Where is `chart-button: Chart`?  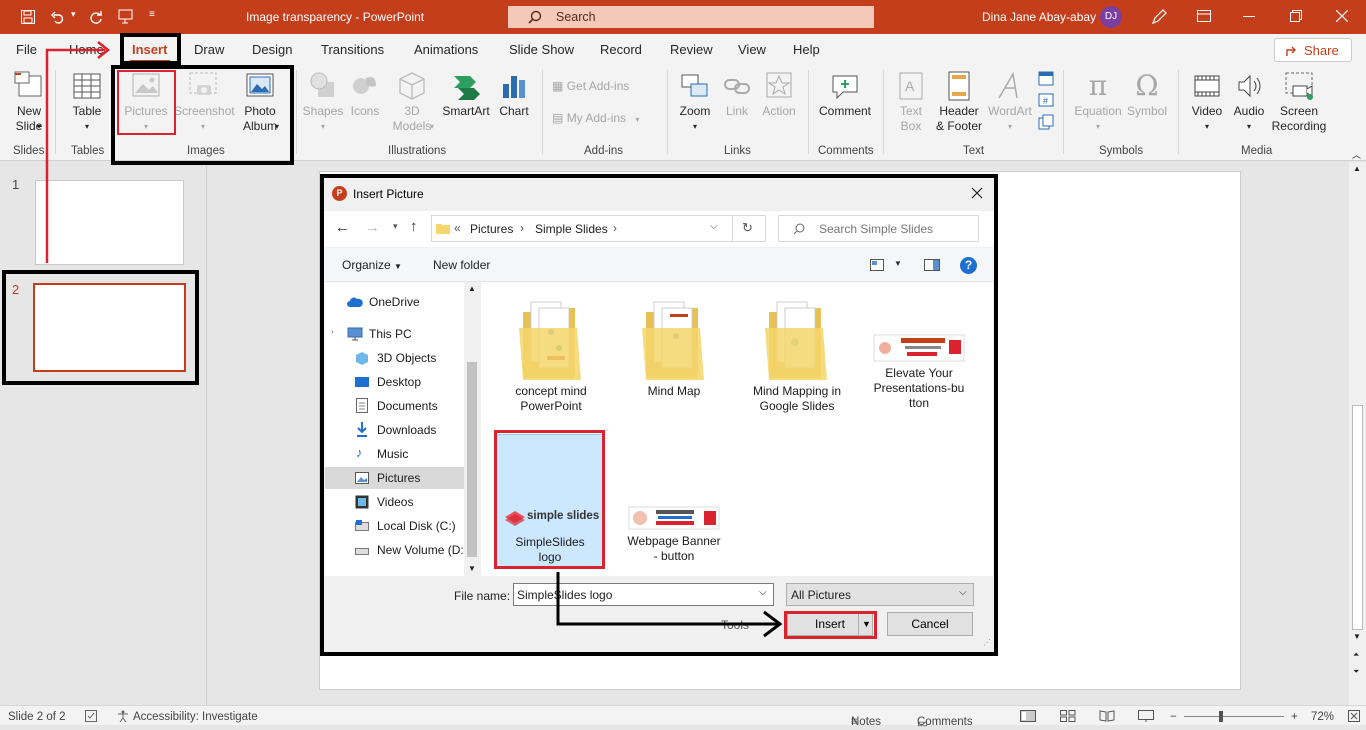
chart-button: Chart is located at coordinates (514, 94).